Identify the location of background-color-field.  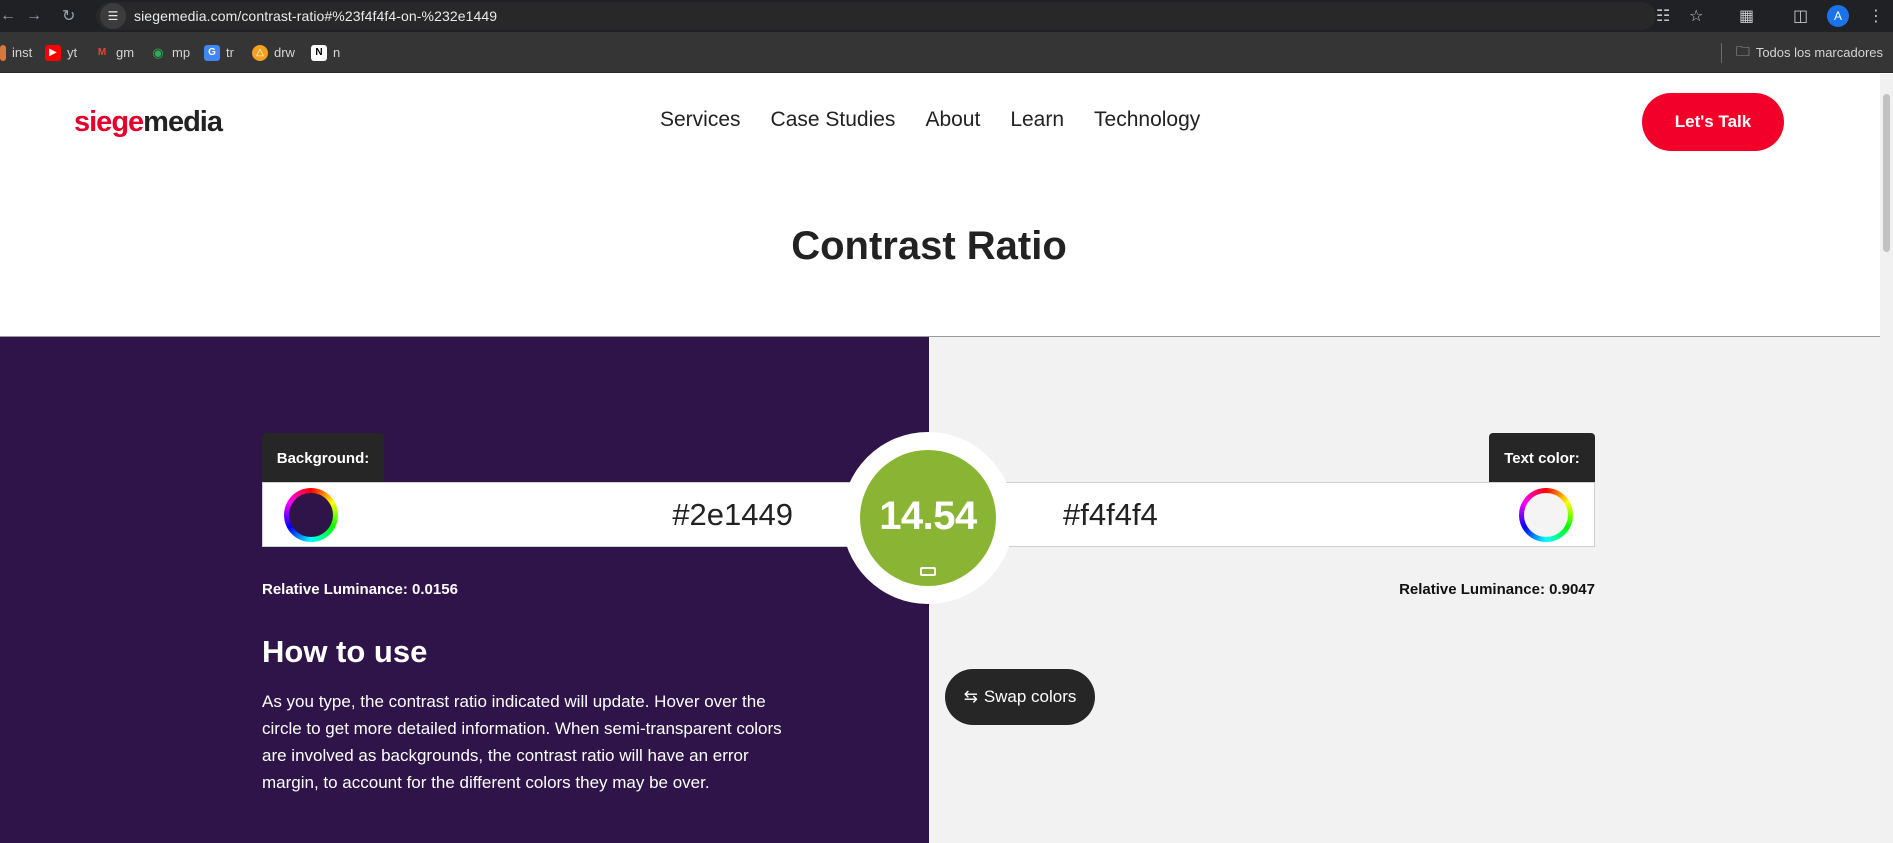
(562, 514).